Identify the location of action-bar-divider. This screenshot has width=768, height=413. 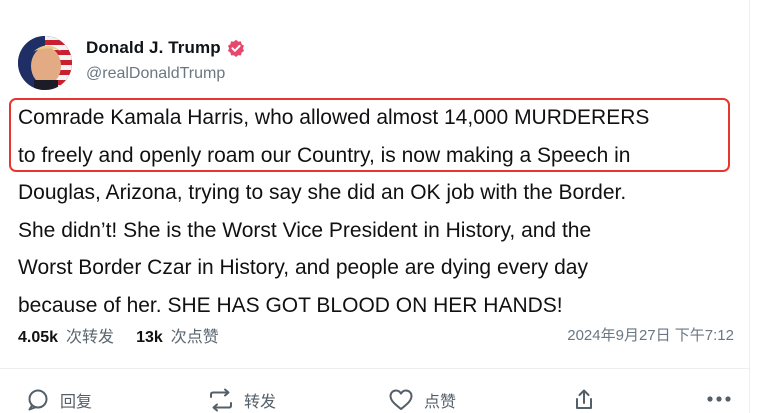
(375, 368).